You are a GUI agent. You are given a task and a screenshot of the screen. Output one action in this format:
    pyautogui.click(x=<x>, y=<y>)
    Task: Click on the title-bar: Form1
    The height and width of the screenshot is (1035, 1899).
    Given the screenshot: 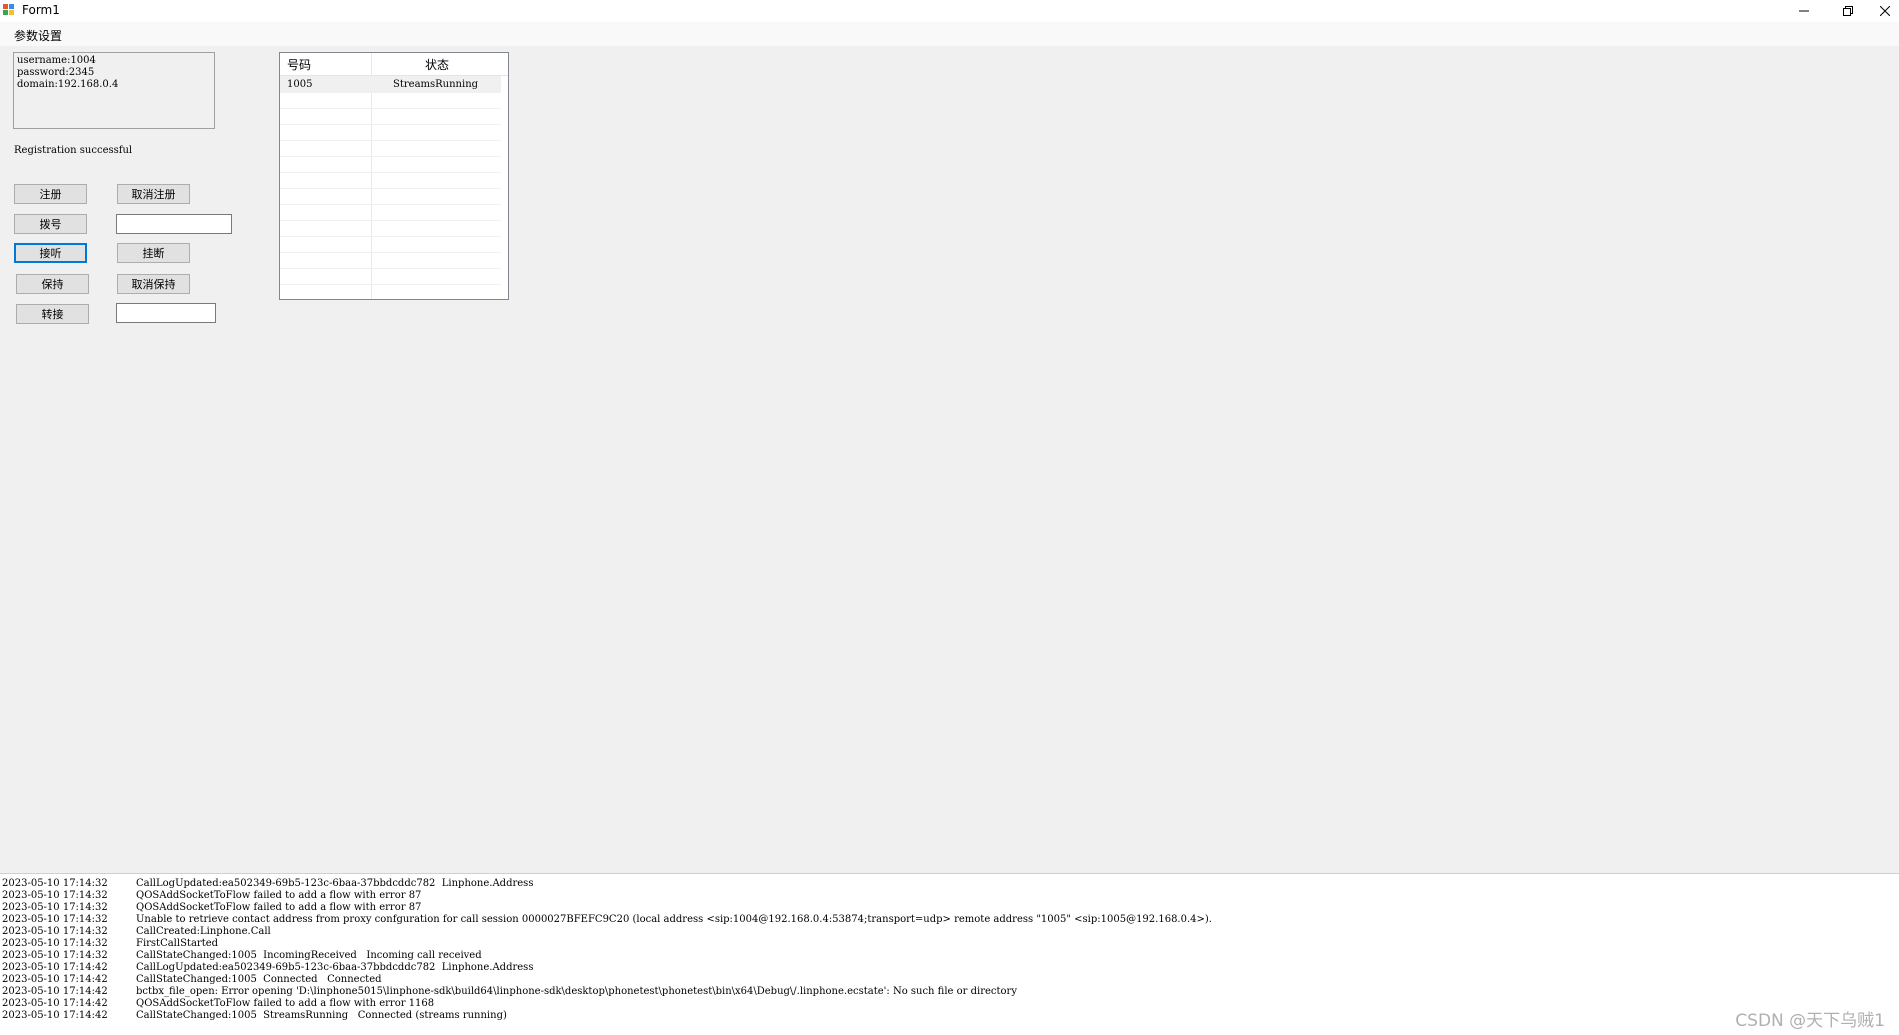 What is the action you would take?
    pyautogui.click(x=949, y=11)
    